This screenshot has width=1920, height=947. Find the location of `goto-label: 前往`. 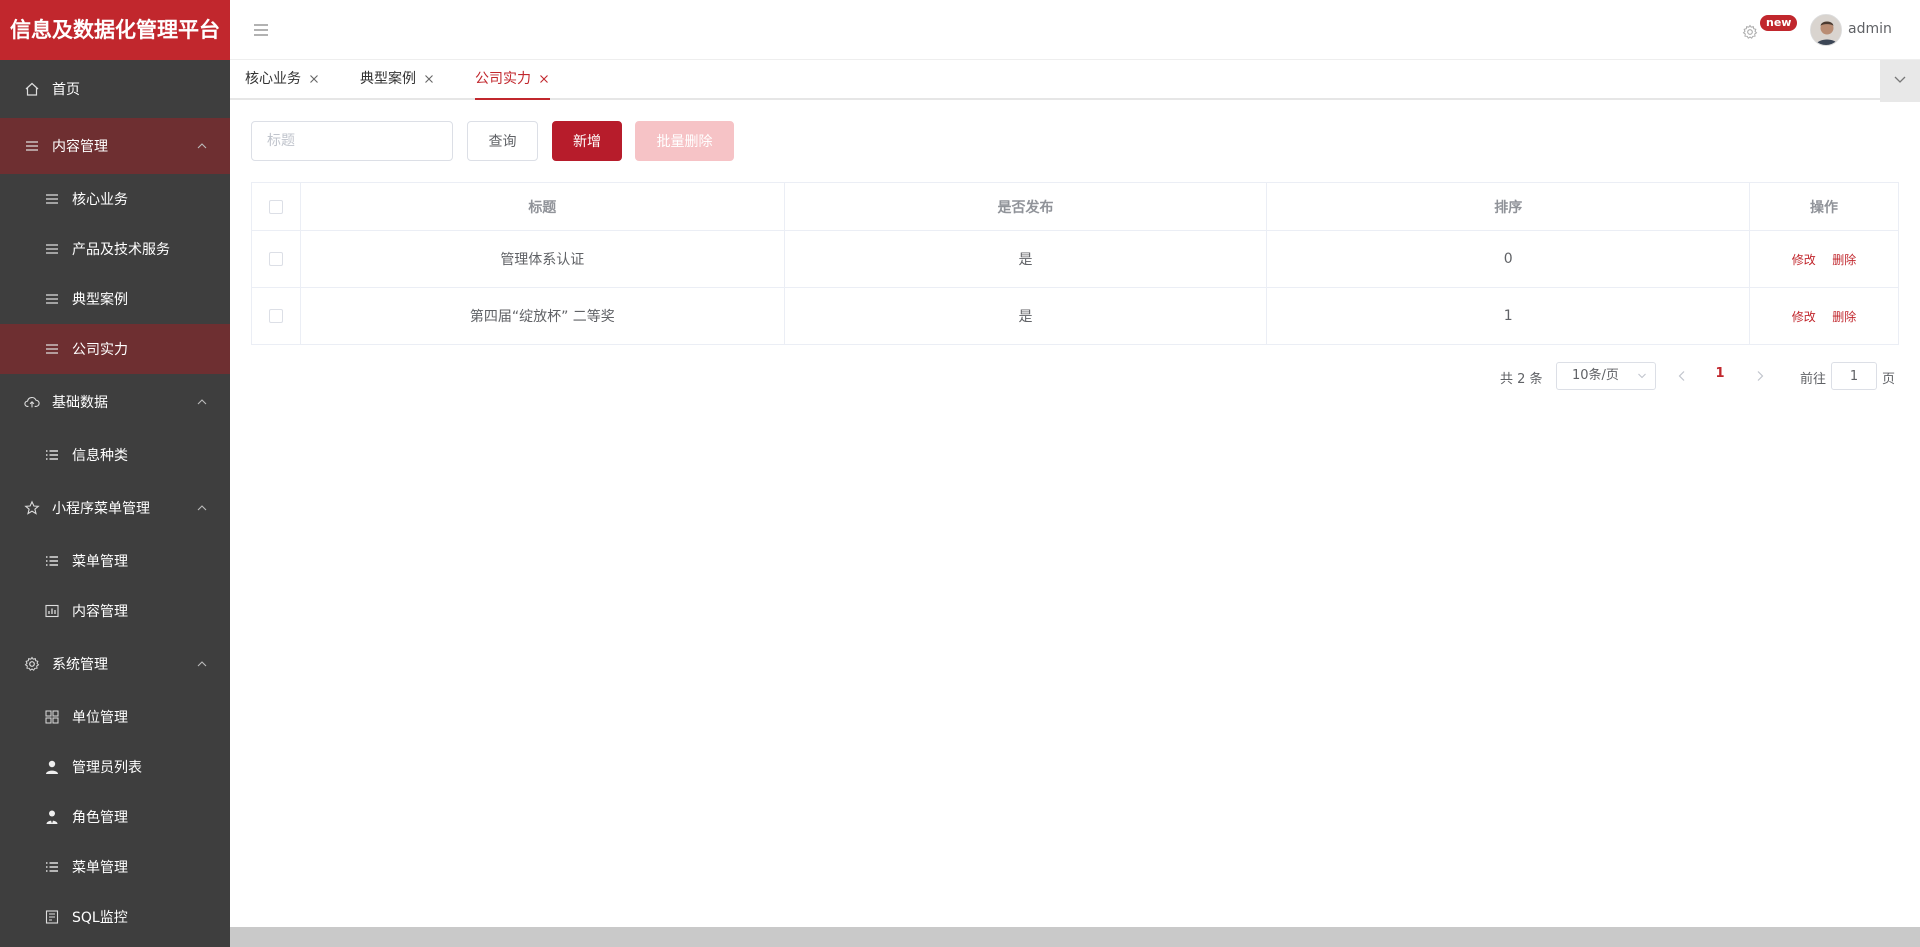

goto-label: 前往 is located at coordinates (1813, 379).